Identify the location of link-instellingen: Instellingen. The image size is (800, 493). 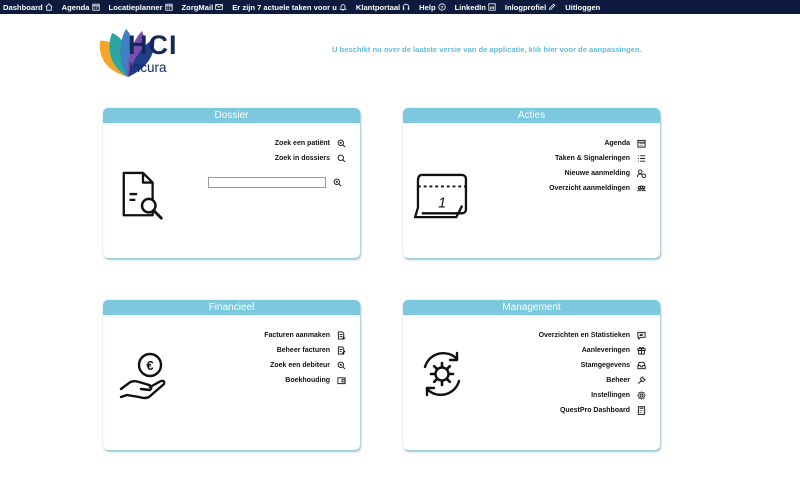
(618, 395).